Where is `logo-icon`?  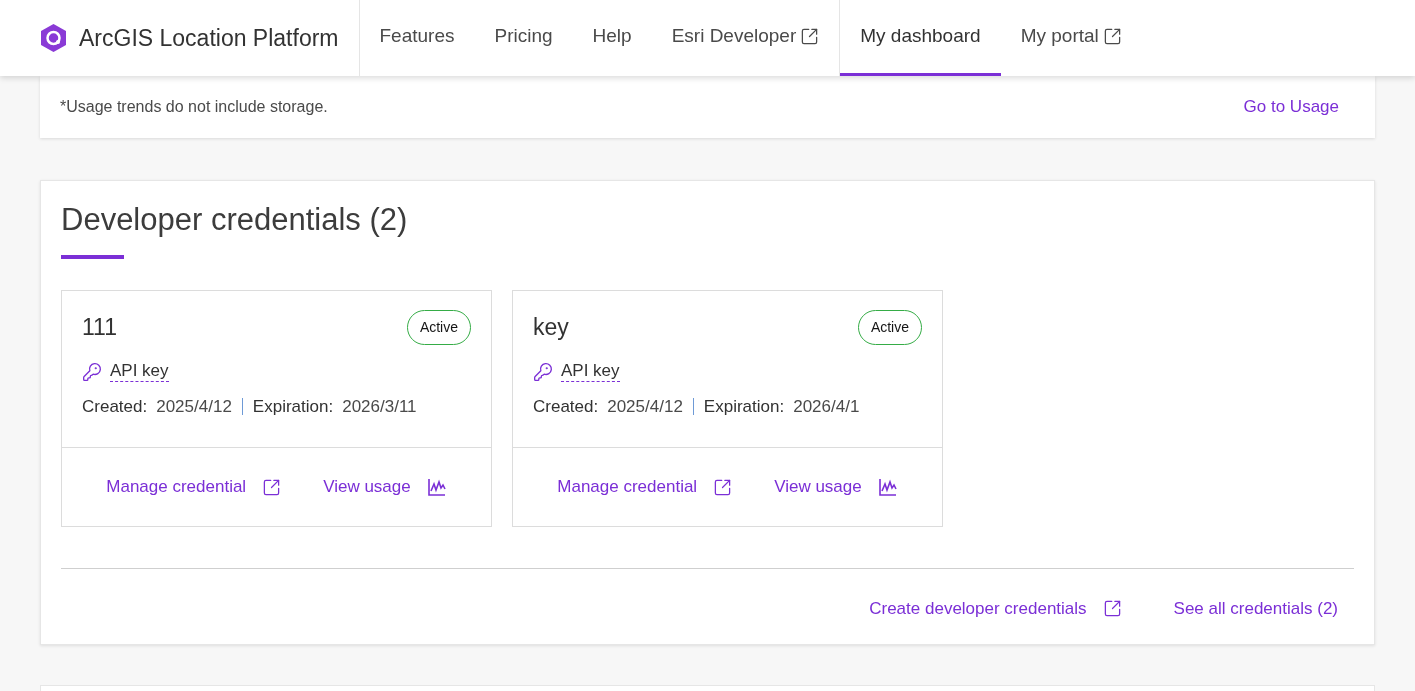
logo-icon is located at coordinates (53, 38).